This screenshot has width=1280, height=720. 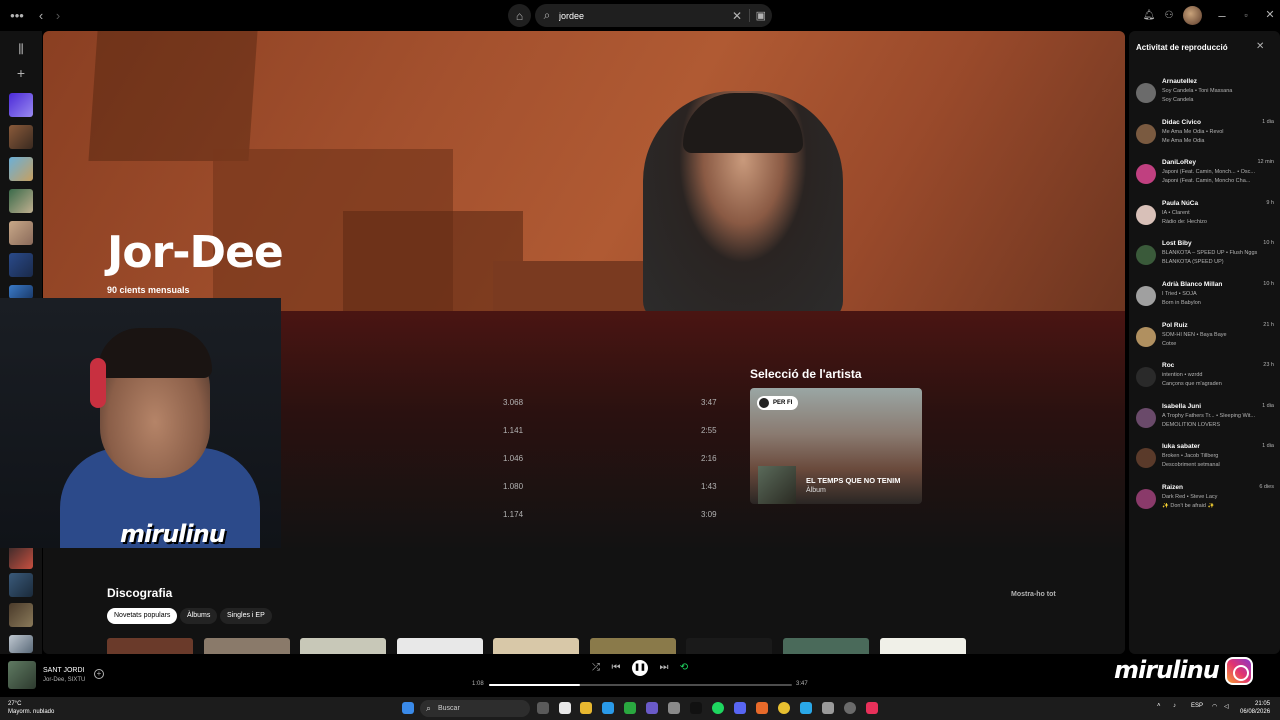 What do you see at coordinates (634, 15) in the screenshot?
I see `search-input` at bounding box center [634, 15].